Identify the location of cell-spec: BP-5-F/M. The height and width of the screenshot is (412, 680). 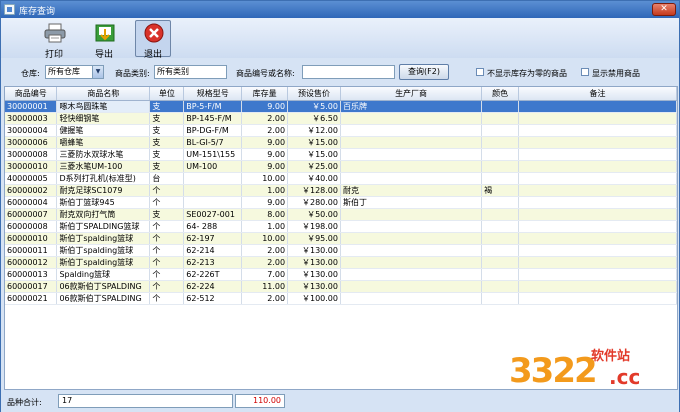
(213, 106).